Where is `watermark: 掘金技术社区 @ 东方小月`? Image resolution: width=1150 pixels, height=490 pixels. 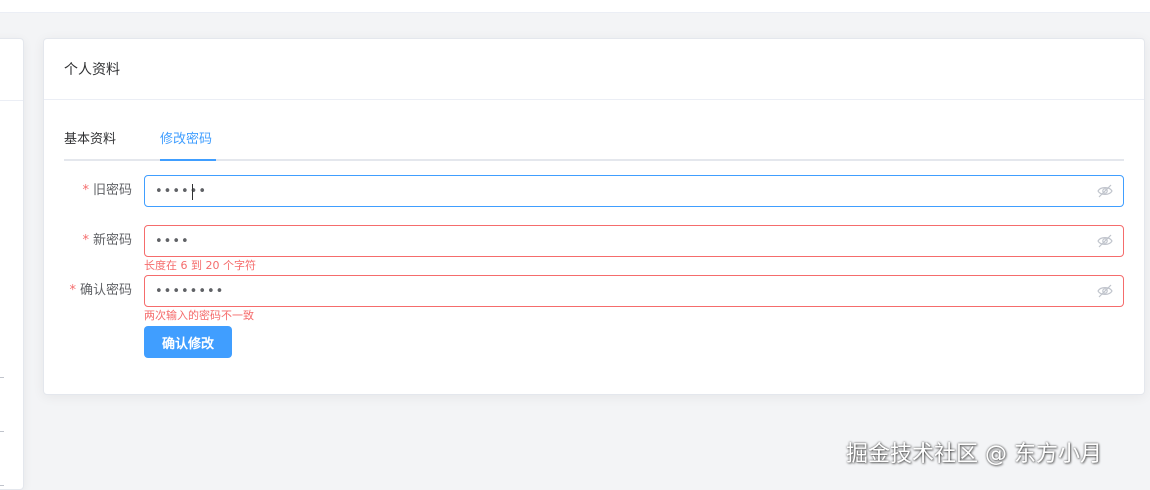
watermark: 掘金技术社区 @ 东方小月 is located at coordinates (974, 454).